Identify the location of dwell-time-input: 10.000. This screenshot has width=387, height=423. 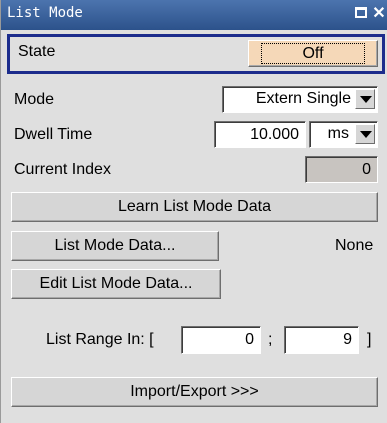
(260, 134).